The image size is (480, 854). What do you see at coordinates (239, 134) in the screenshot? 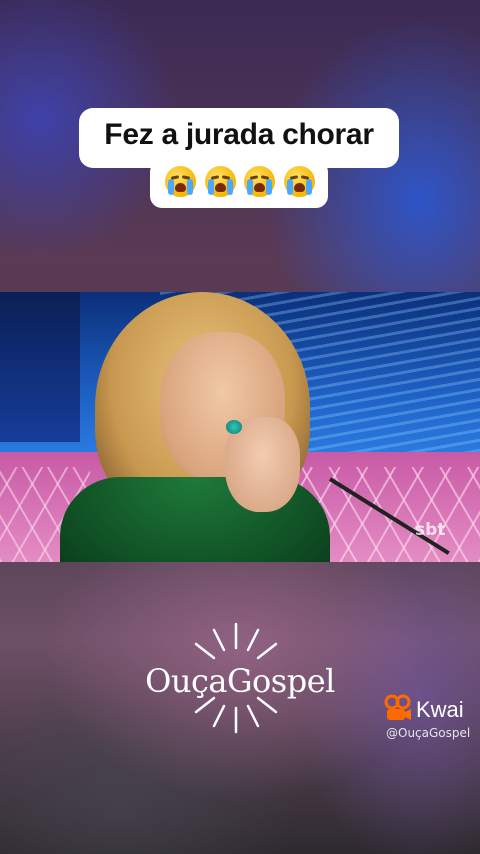
I see `caption-title: Fez a jurada chorar` at bounding box center [239, 134].